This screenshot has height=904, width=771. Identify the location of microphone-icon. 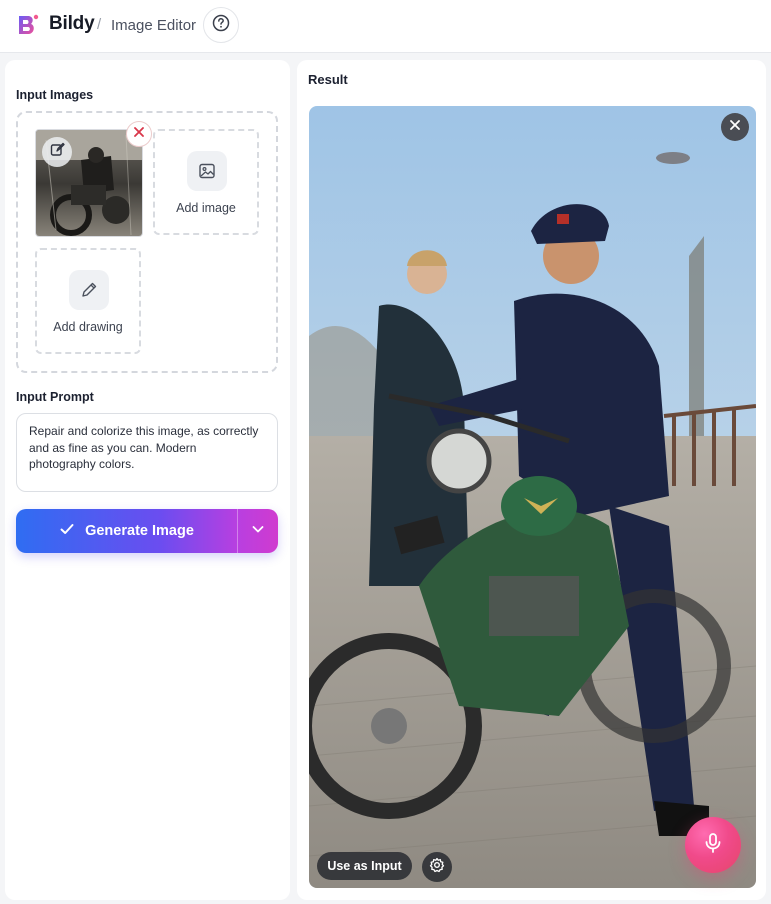
(713, 845).